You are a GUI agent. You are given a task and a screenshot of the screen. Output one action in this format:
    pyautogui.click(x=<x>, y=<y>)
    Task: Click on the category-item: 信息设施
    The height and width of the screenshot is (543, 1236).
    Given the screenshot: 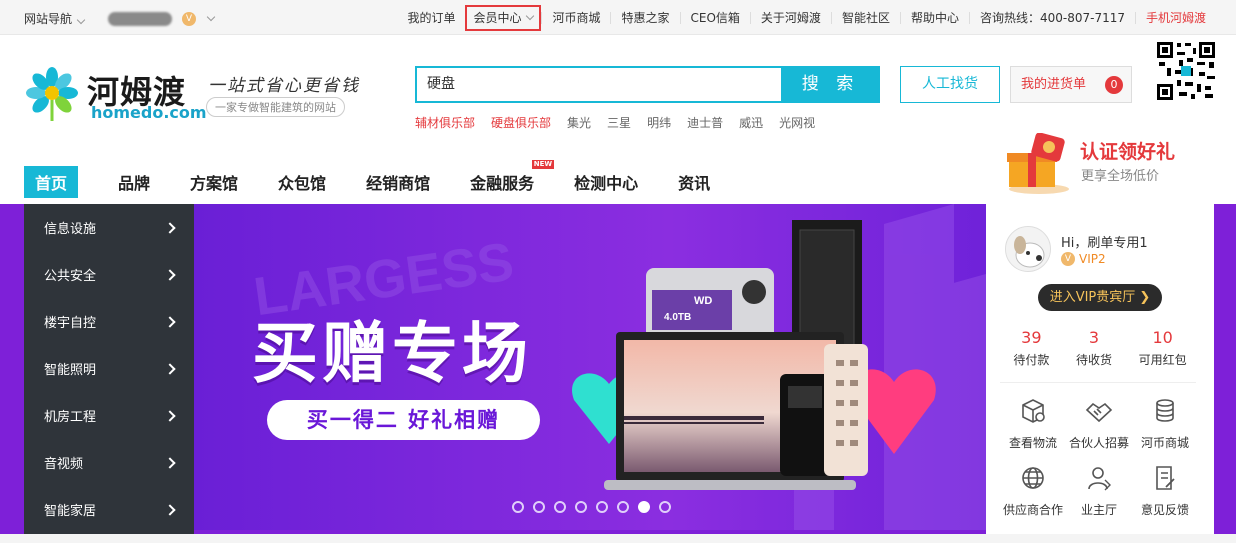 What is the action you would take?
    pyautogui.click(x=109, y=227)
    